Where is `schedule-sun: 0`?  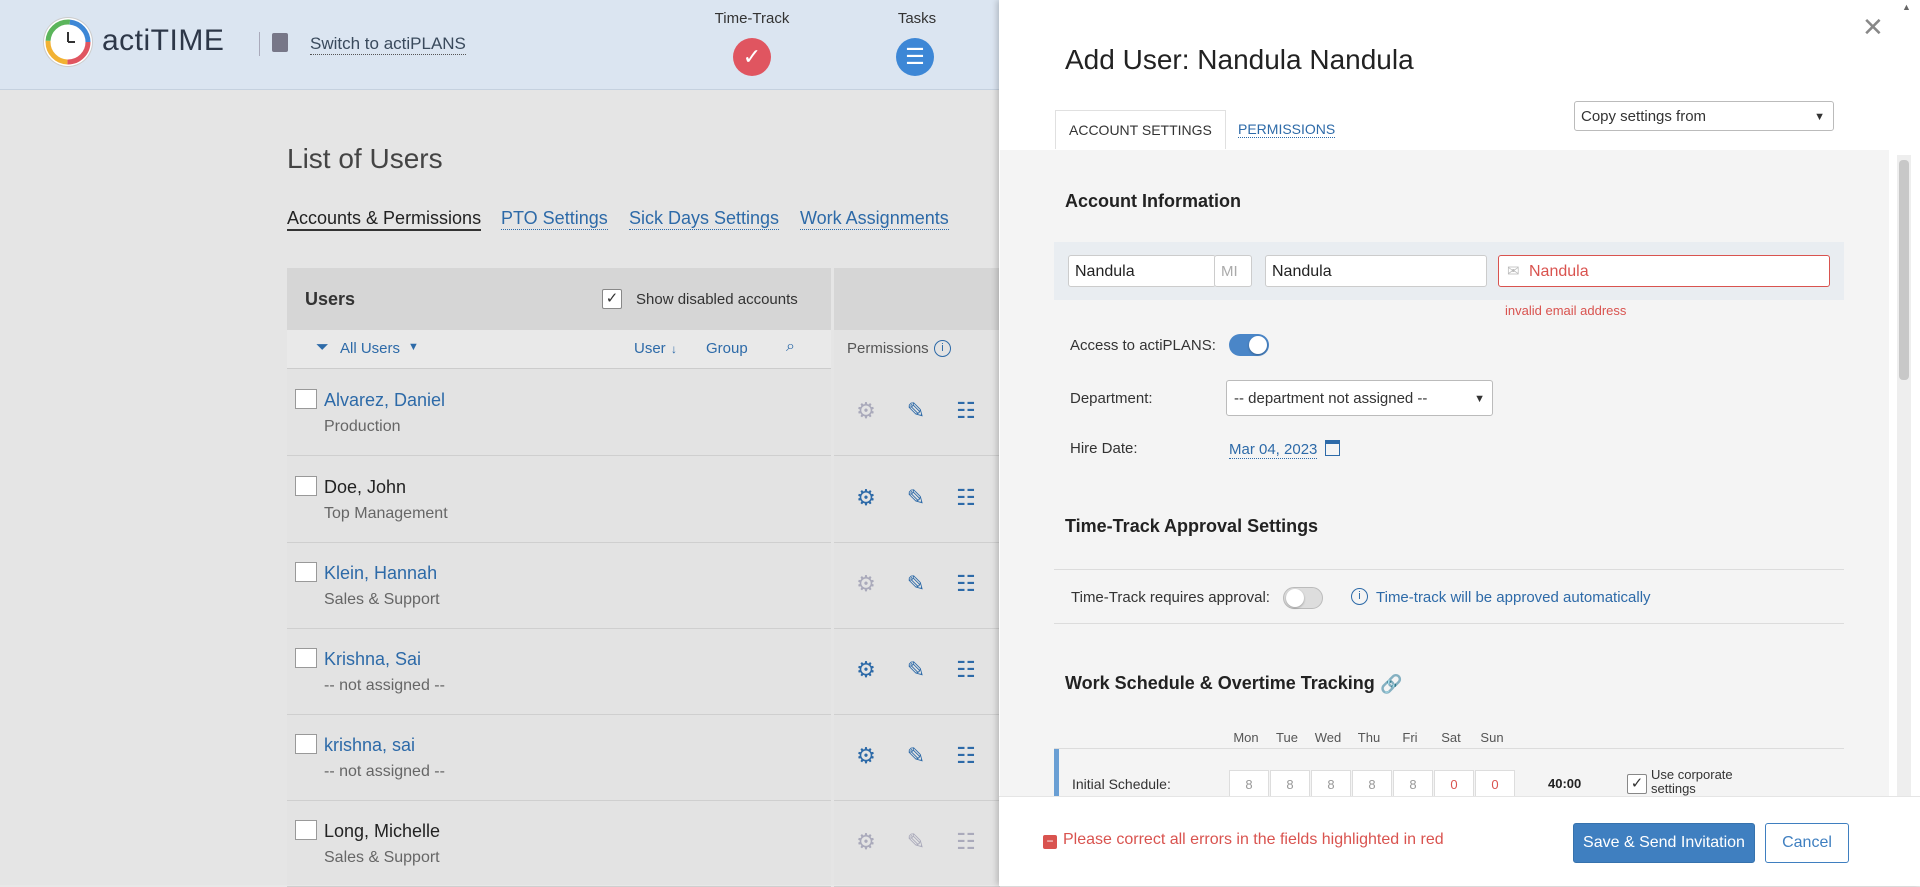 schedule-sun: 0 is located at coordinates (1495, 784).